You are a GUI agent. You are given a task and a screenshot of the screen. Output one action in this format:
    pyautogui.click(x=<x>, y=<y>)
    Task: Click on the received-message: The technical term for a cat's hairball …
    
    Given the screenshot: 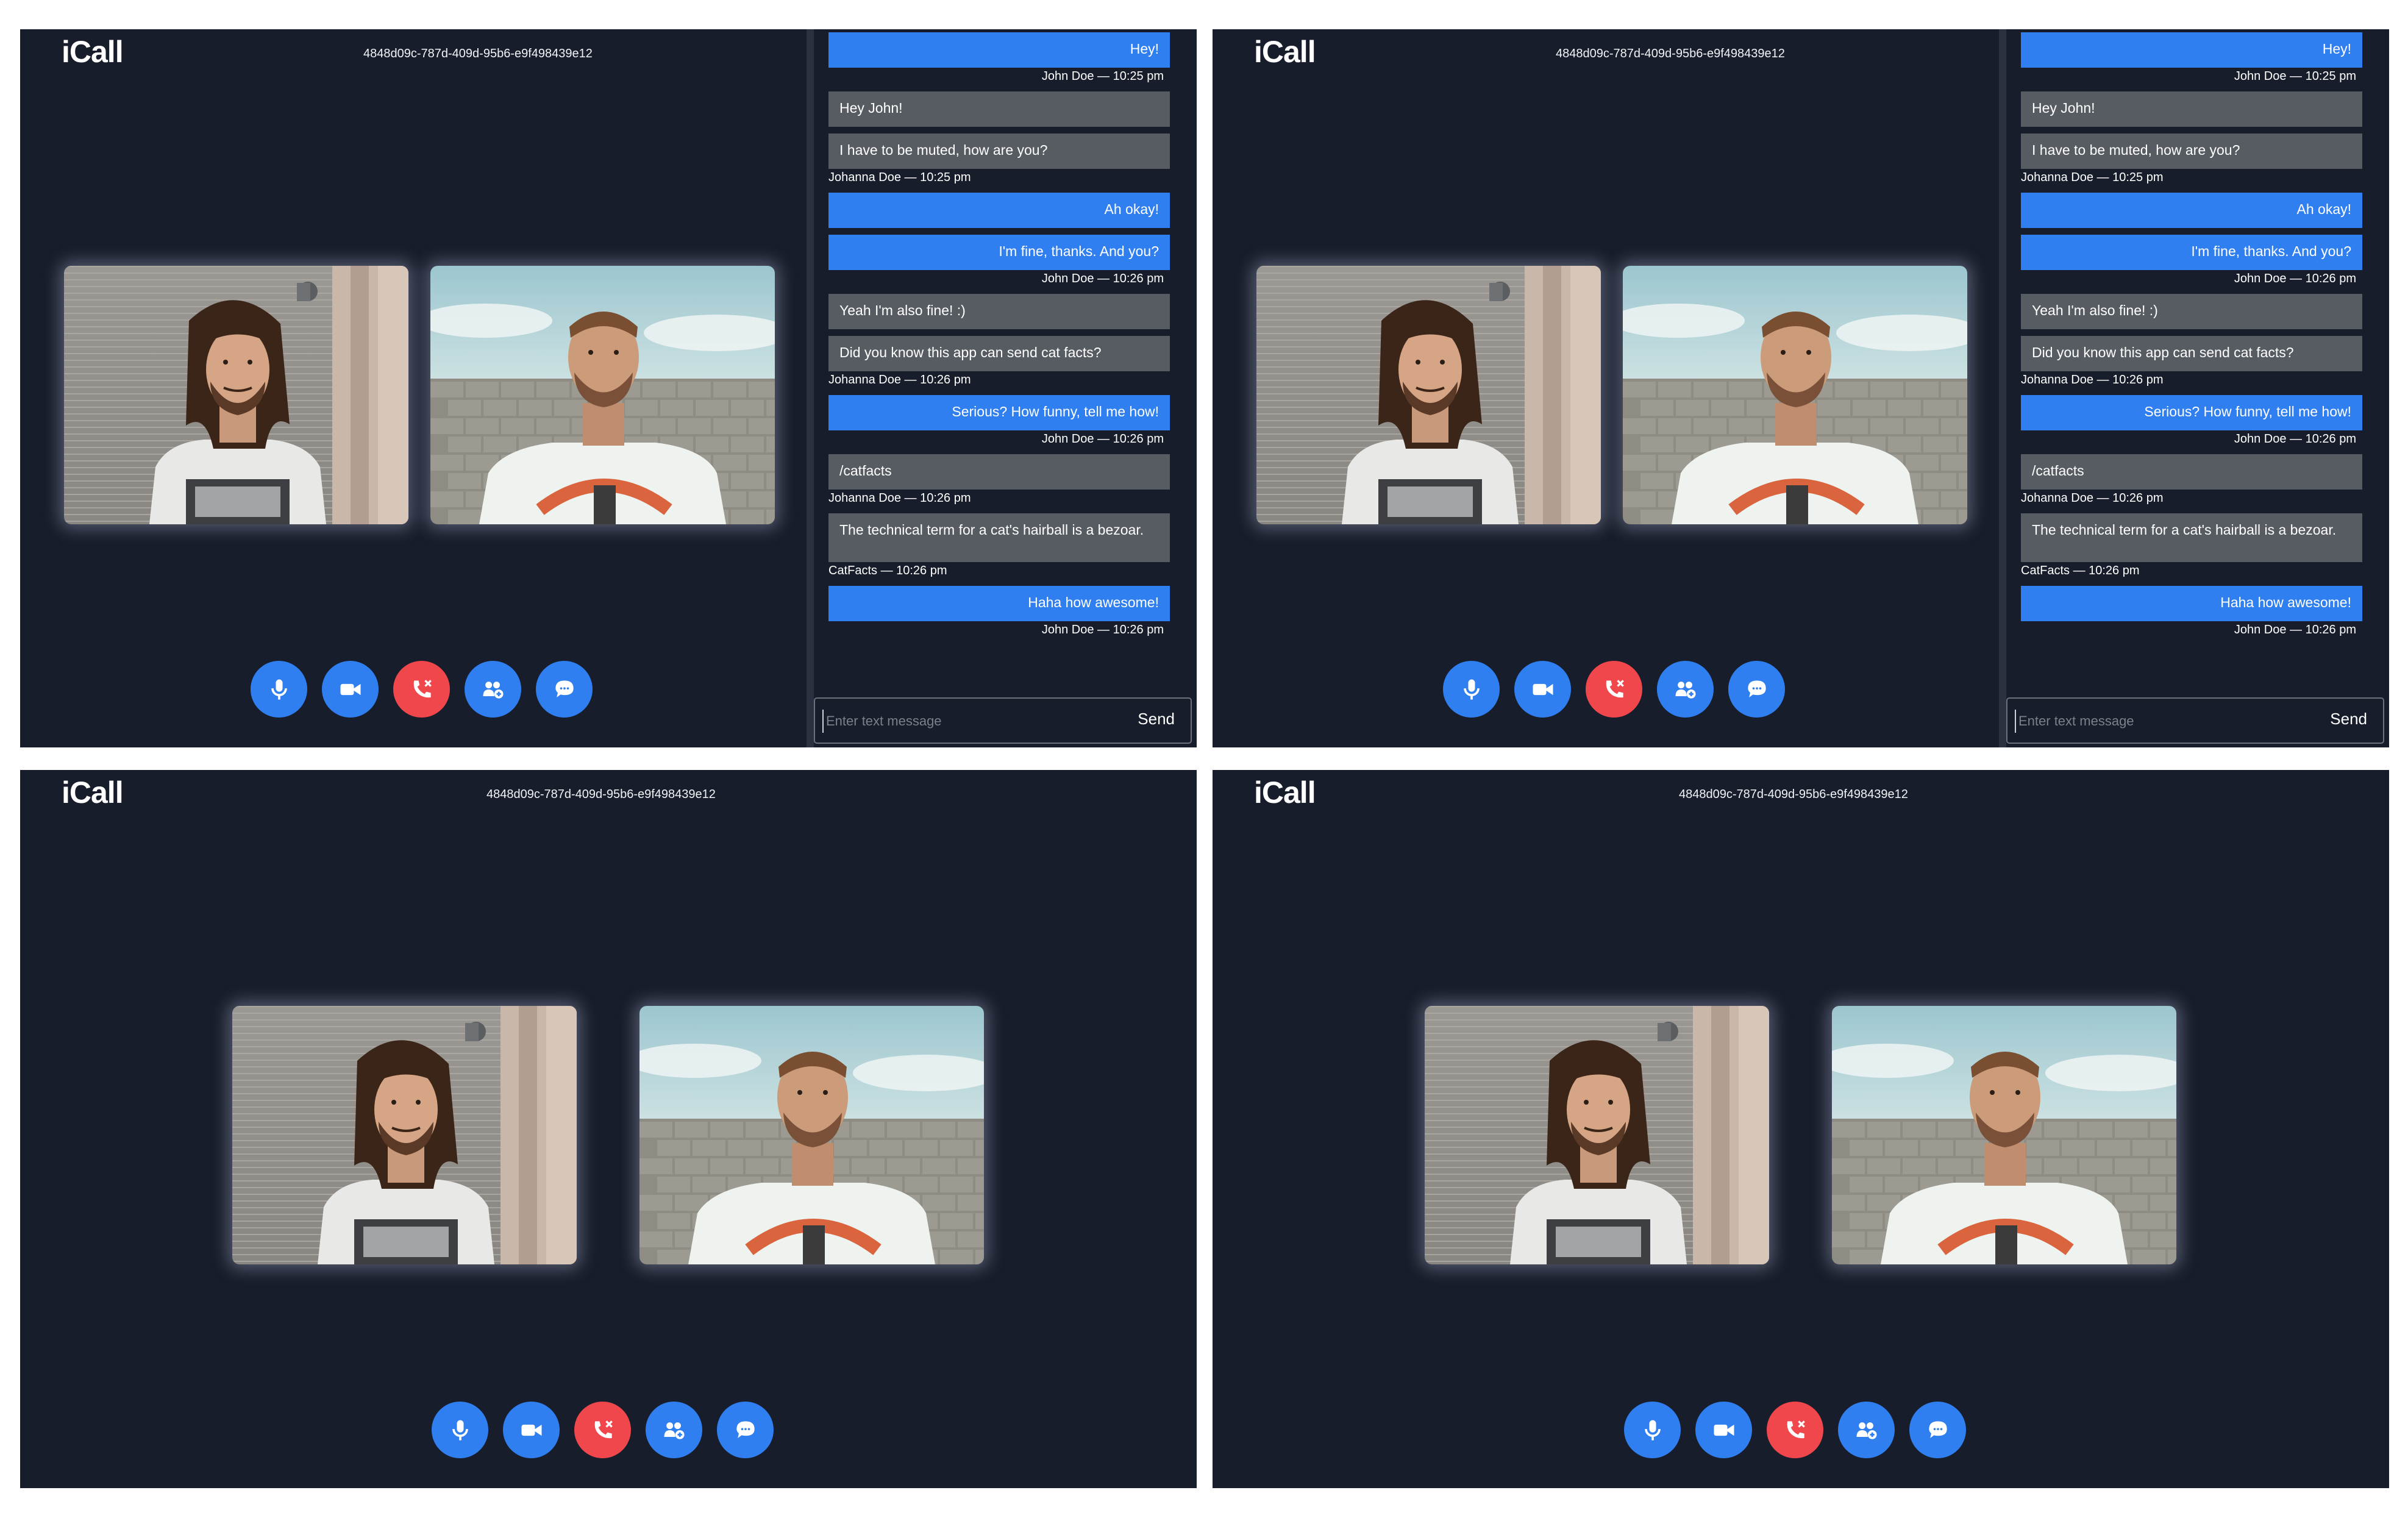 What is the action you would take?
    pyautogui.click(x=999, y=538)
    